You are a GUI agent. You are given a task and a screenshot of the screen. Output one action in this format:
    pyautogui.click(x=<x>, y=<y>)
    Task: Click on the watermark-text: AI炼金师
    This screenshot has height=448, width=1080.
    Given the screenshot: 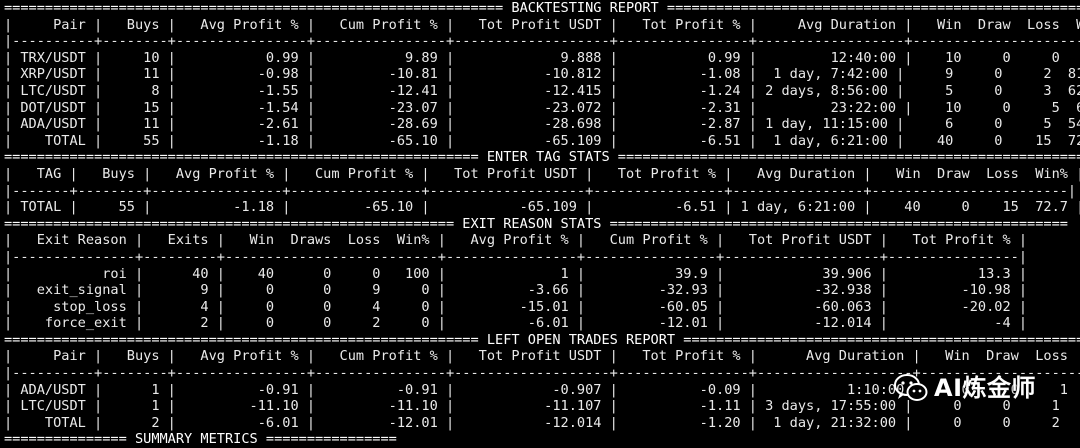 What is the action you would take?
    pyautogui.click(x=985, y=387)
    